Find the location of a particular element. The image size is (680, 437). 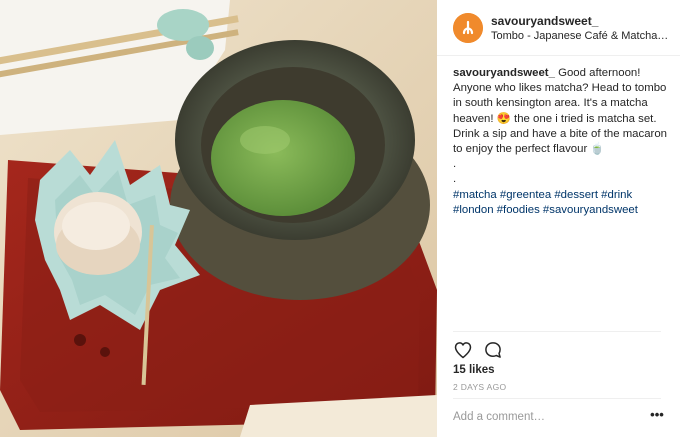

more-options-button: ••• is located at coordinates (657, 417).